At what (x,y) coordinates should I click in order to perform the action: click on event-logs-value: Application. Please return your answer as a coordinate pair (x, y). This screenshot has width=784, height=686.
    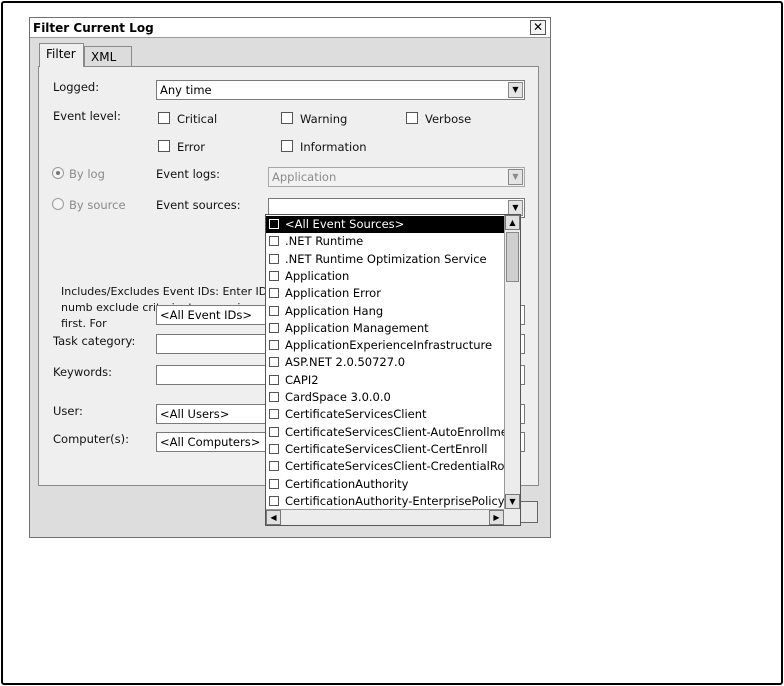
    Looking at the image, I should click on (304, 177).